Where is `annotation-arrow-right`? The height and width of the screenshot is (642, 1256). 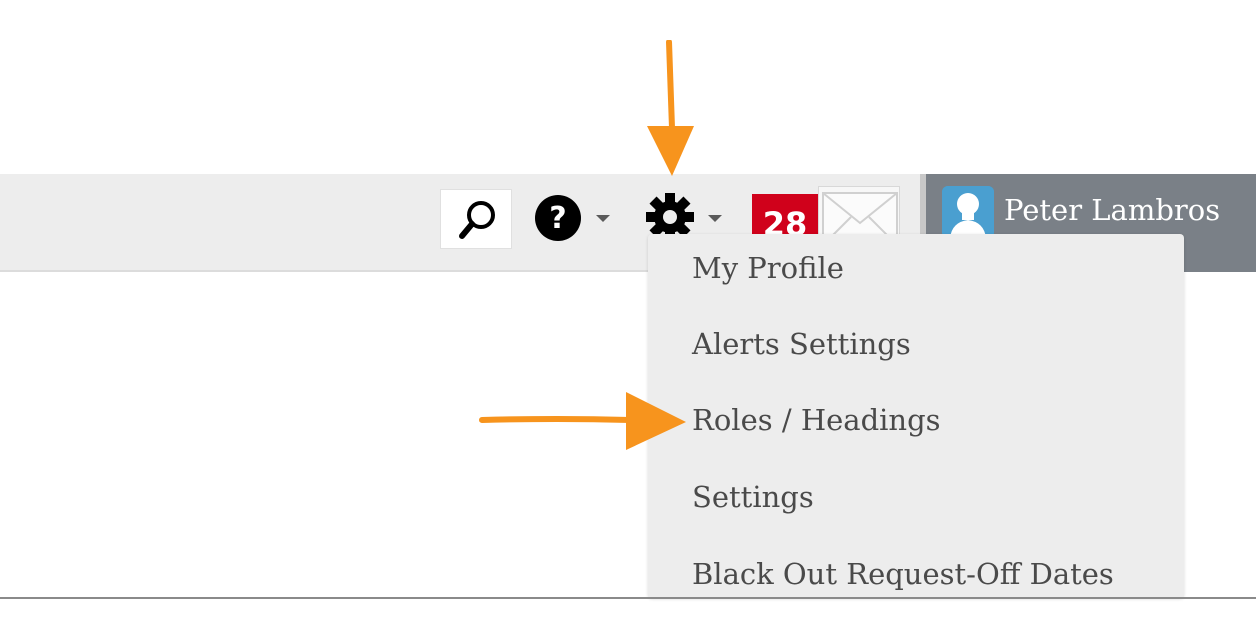 annotation-arrow-right is located at coordinates (582, 421).